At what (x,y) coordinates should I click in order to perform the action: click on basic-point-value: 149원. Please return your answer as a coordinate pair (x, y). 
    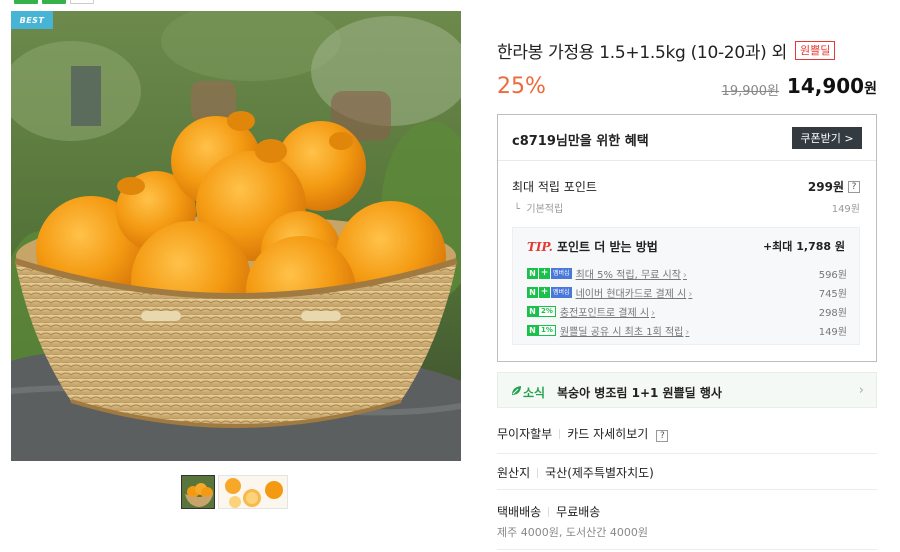
    Looking at the image, I should click on (845, 209).